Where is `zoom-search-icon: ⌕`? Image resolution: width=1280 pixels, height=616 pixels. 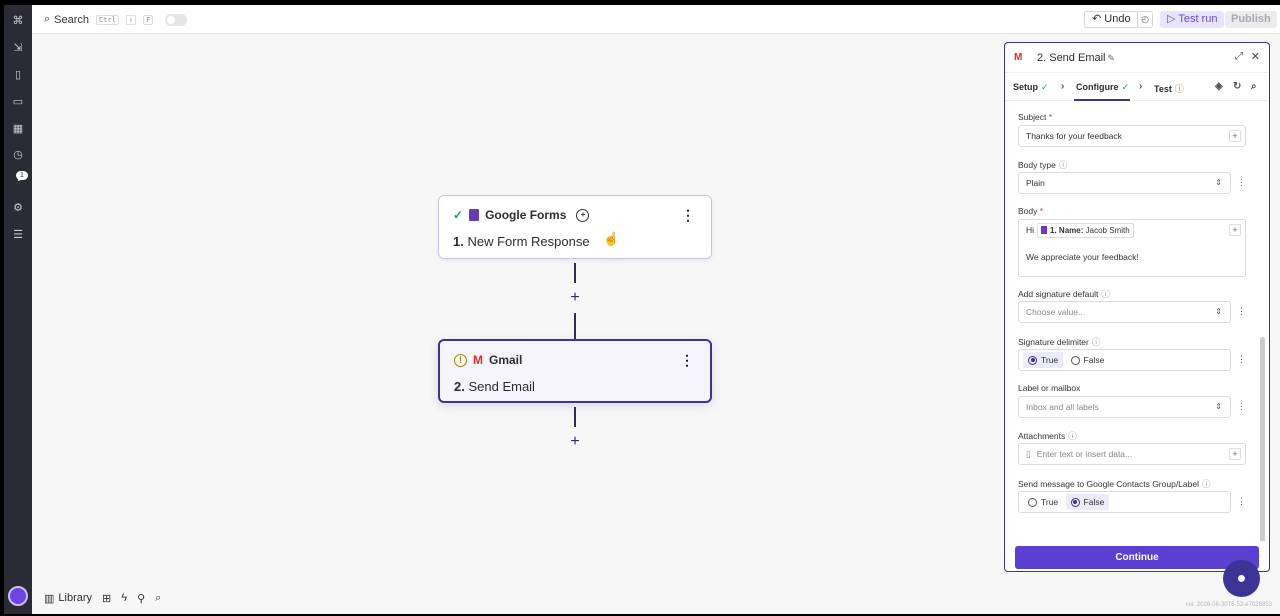
zoom-search-icon: ⌕ is located at coordinates (158, 598).